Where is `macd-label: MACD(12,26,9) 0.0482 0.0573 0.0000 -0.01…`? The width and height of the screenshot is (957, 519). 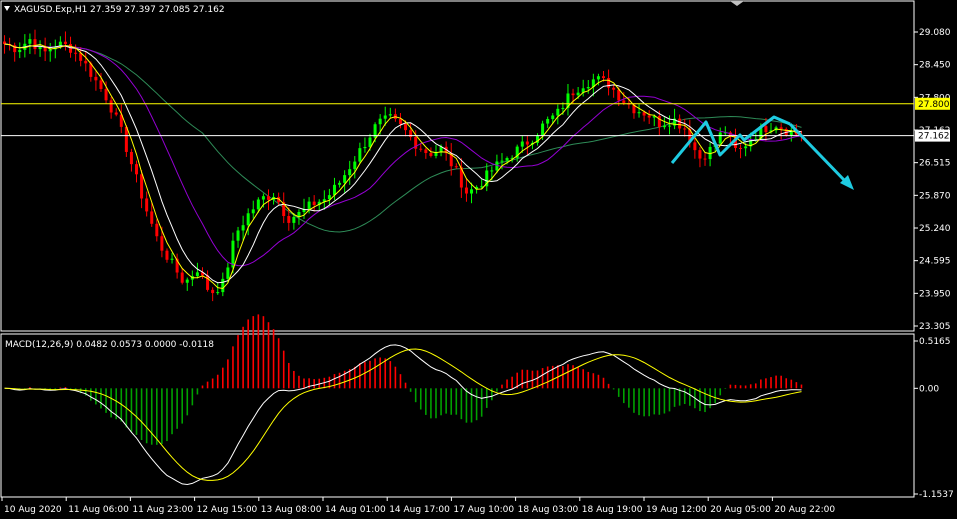 macd-label: MACD(12,26,9) 0.0482 0.0573 0.0000 -0.01… is located at coordinates (109, 345).